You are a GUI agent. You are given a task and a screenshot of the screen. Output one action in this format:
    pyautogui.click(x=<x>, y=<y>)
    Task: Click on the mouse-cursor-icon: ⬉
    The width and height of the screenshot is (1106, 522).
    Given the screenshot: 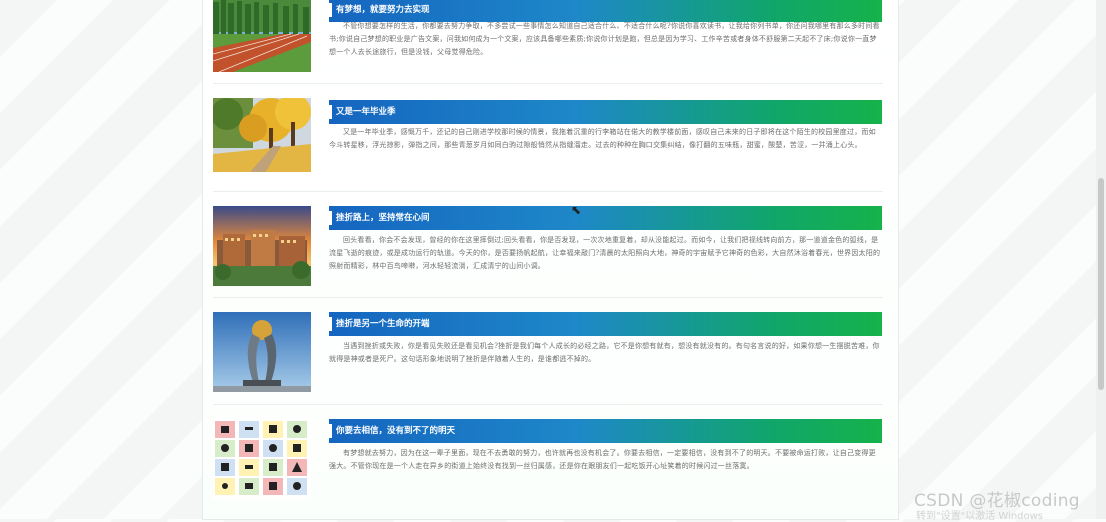 What is the action you would take?
    pyautogui.click(x=576, y=210)
    